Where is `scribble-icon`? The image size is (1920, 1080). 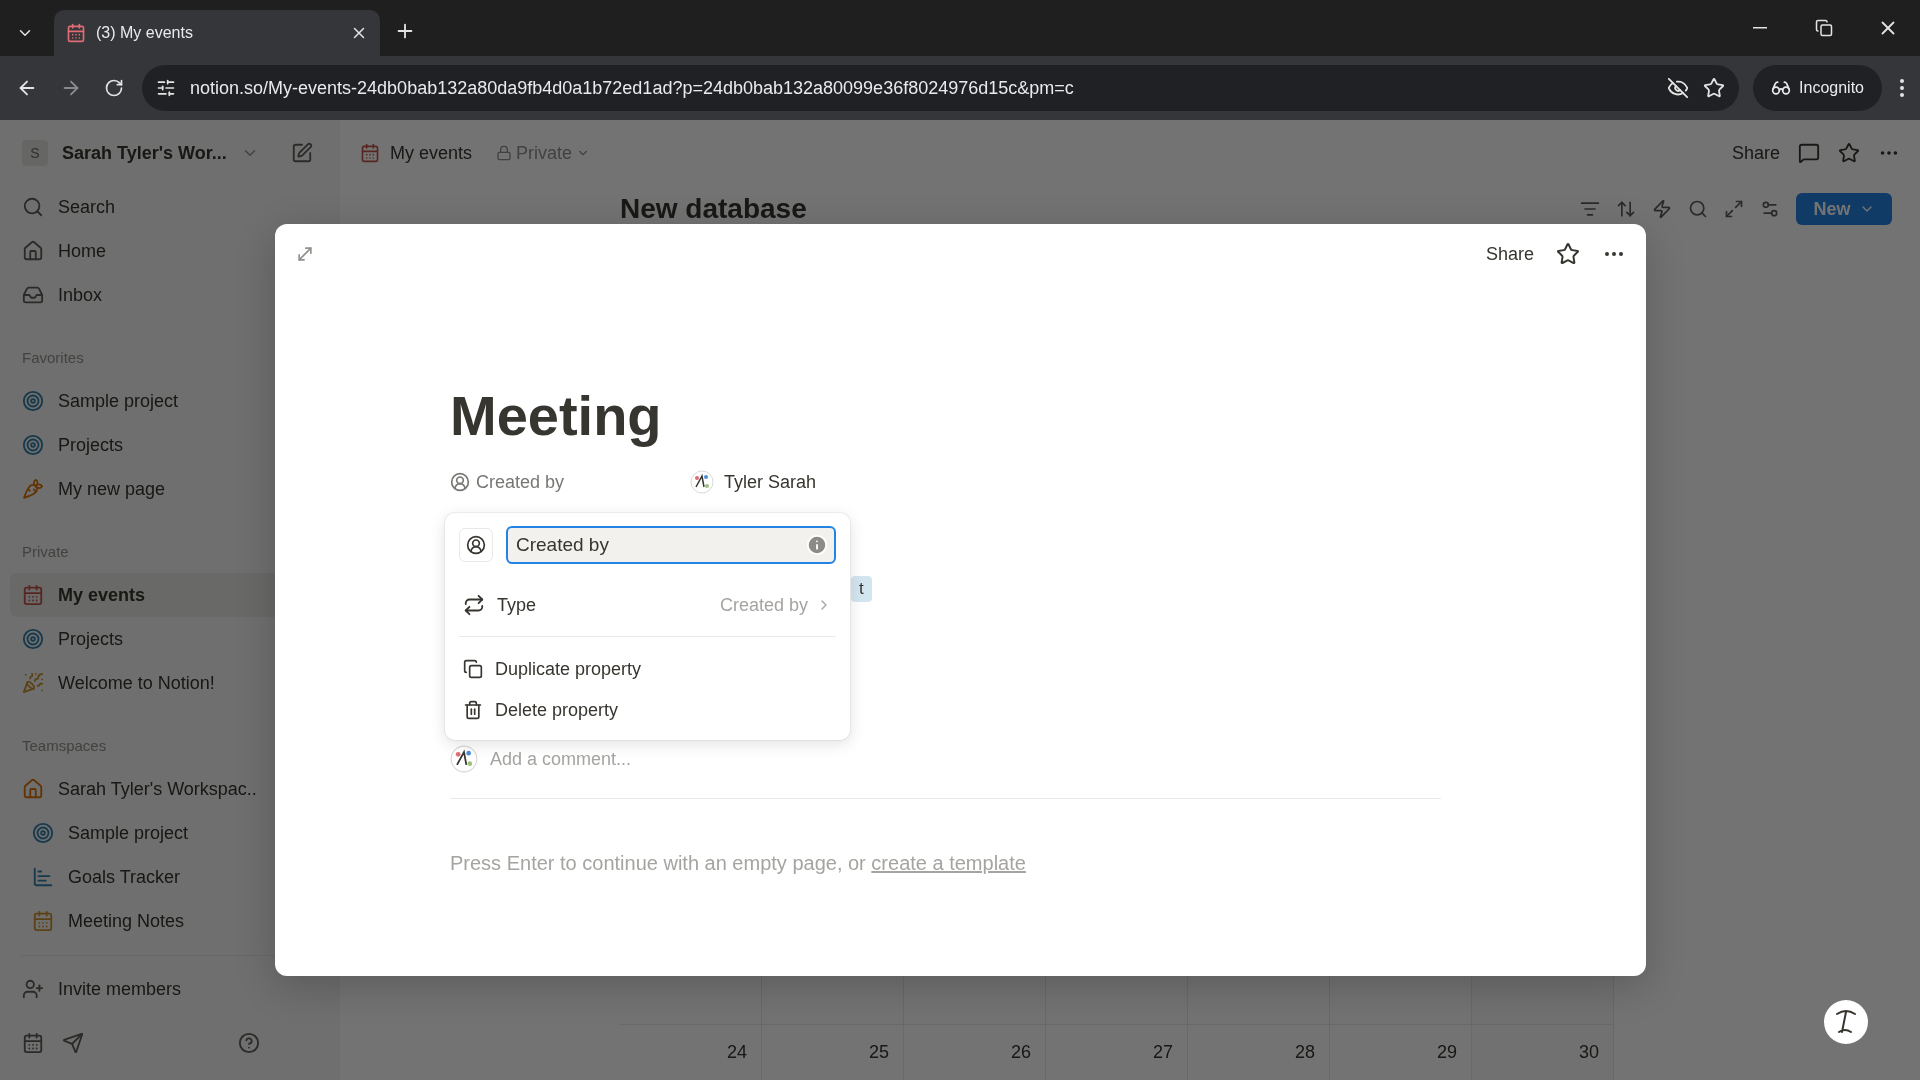
scribble-icon is located at coordinates (1846, 1022).